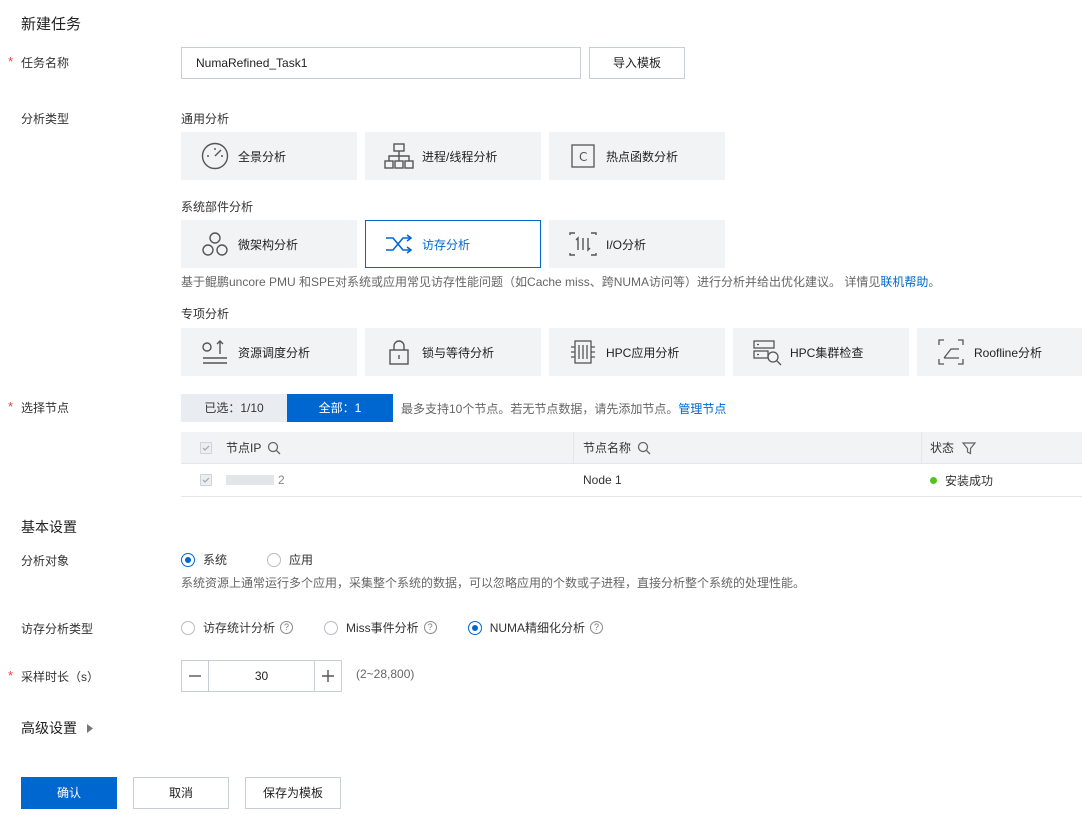  Describe the element at coordinates (49, 527) in the screenshot. I see `basic-settings-title: 基本设置` at that location.